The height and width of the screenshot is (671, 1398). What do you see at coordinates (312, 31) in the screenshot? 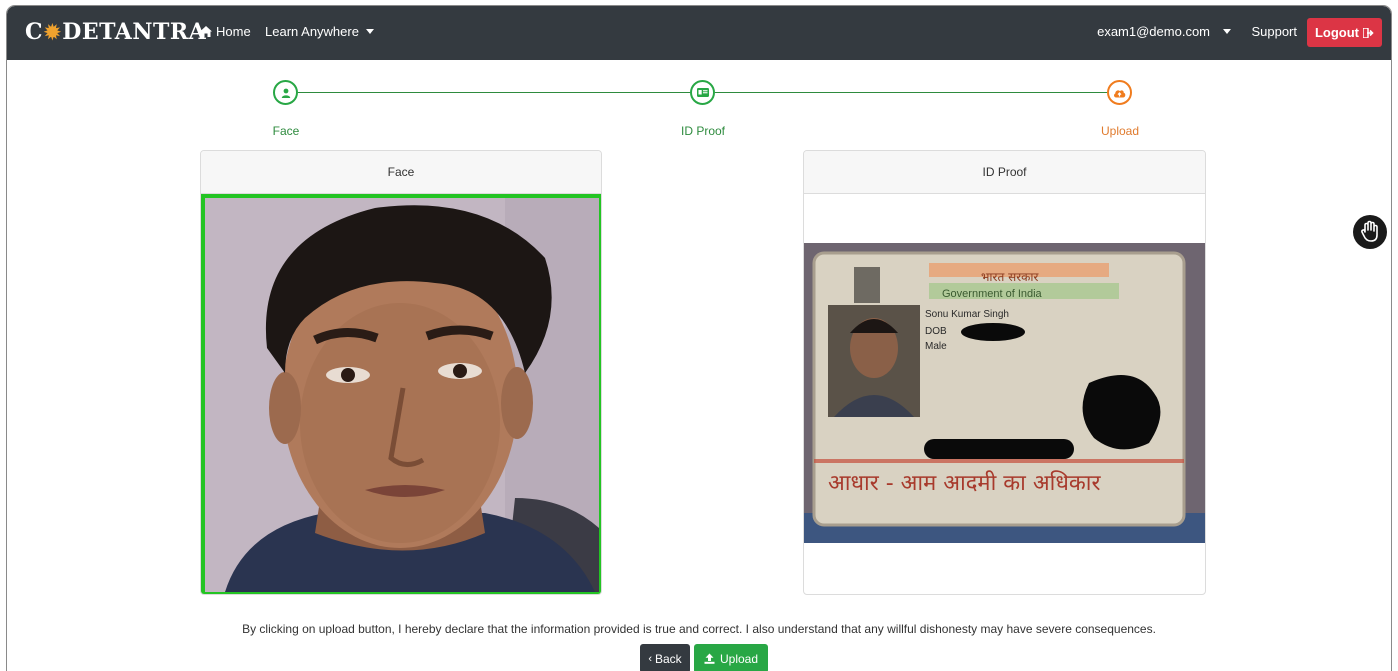
I see `nav-learn-label: Learn Anywhere` at bounding box center [312, 31].